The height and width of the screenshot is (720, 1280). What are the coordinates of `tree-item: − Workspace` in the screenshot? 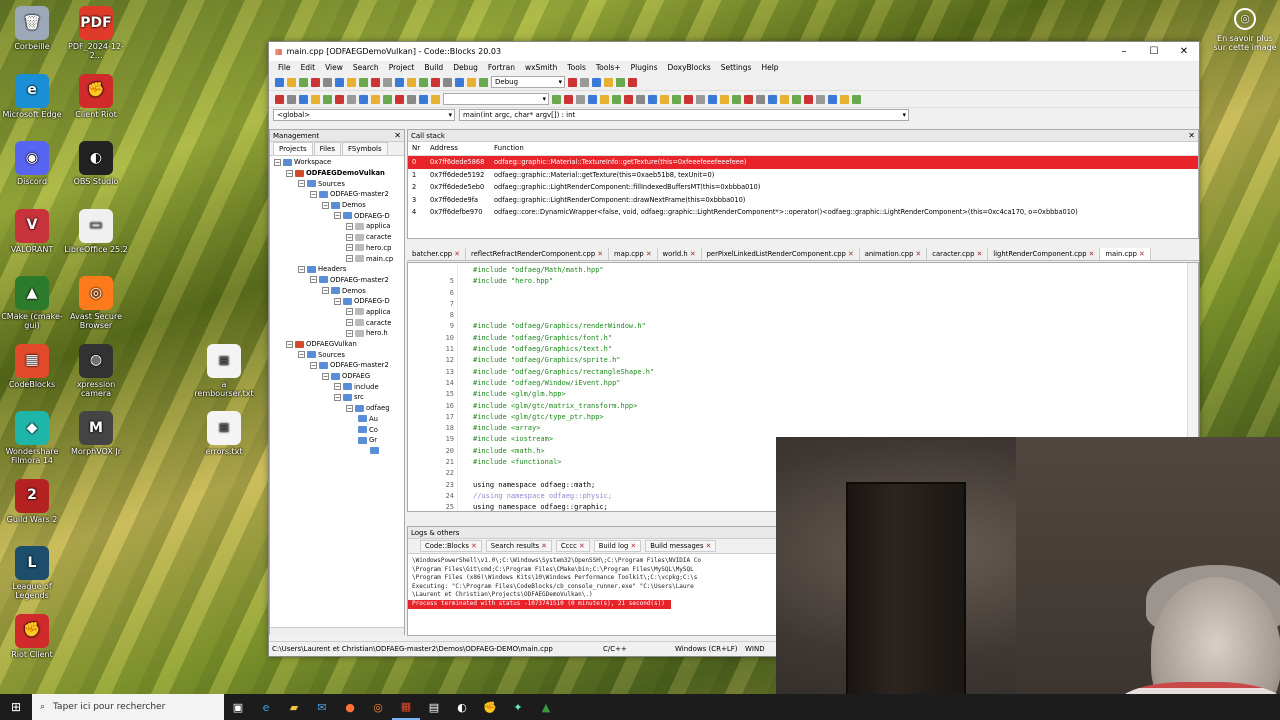 It's located at (337, 162).